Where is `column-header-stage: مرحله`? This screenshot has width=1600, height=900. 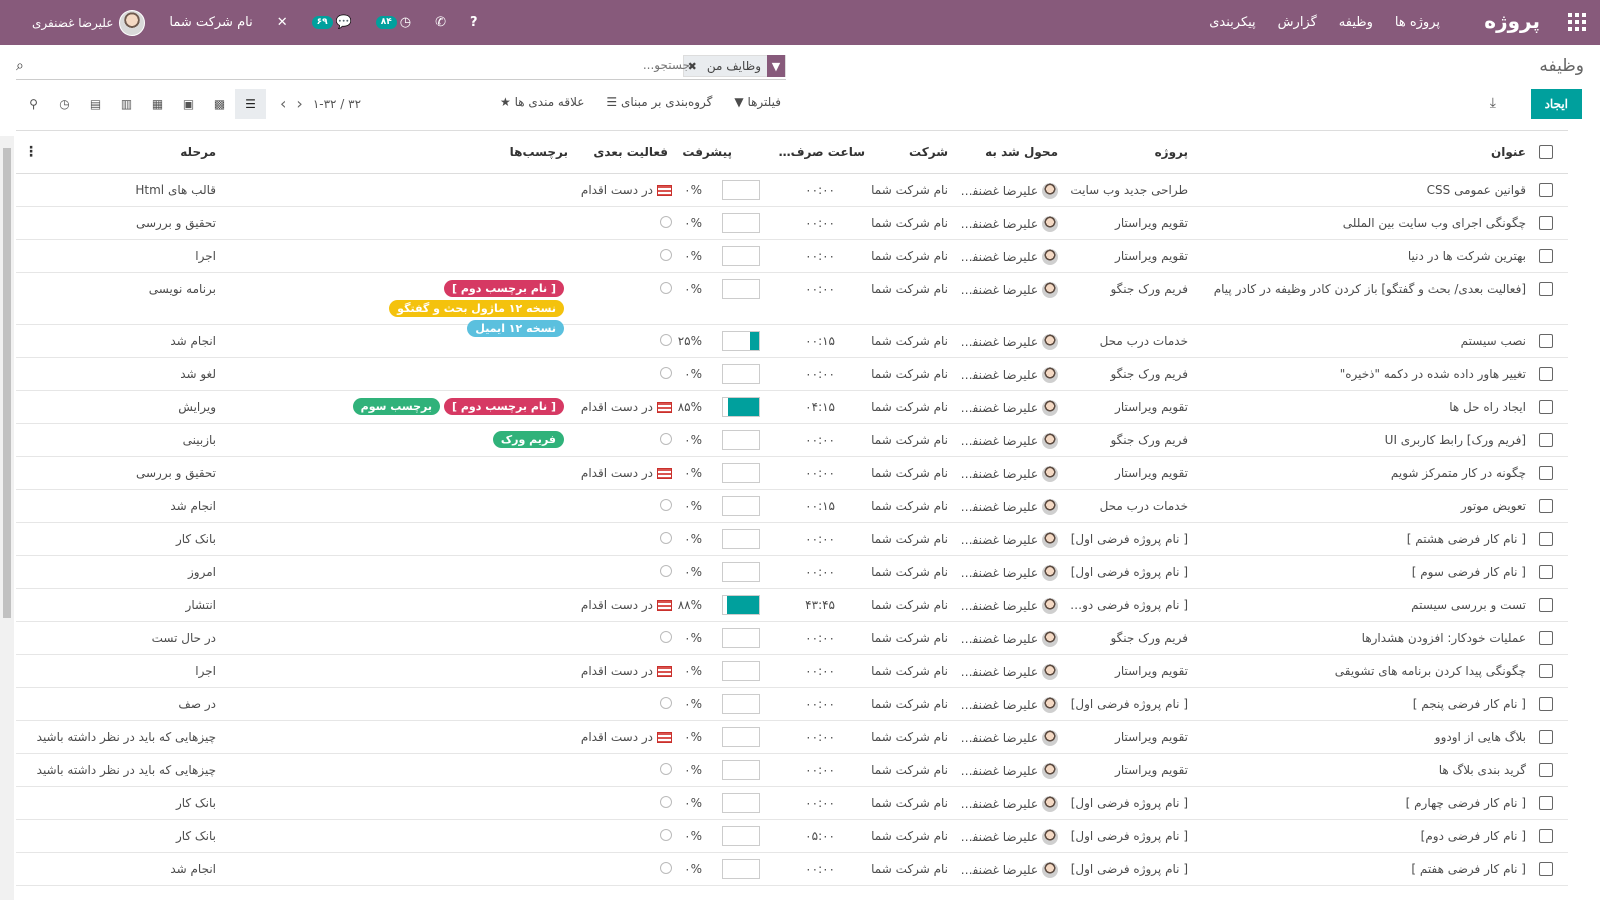
column-header-stage: مرحله is located at coordinates (116, 152).